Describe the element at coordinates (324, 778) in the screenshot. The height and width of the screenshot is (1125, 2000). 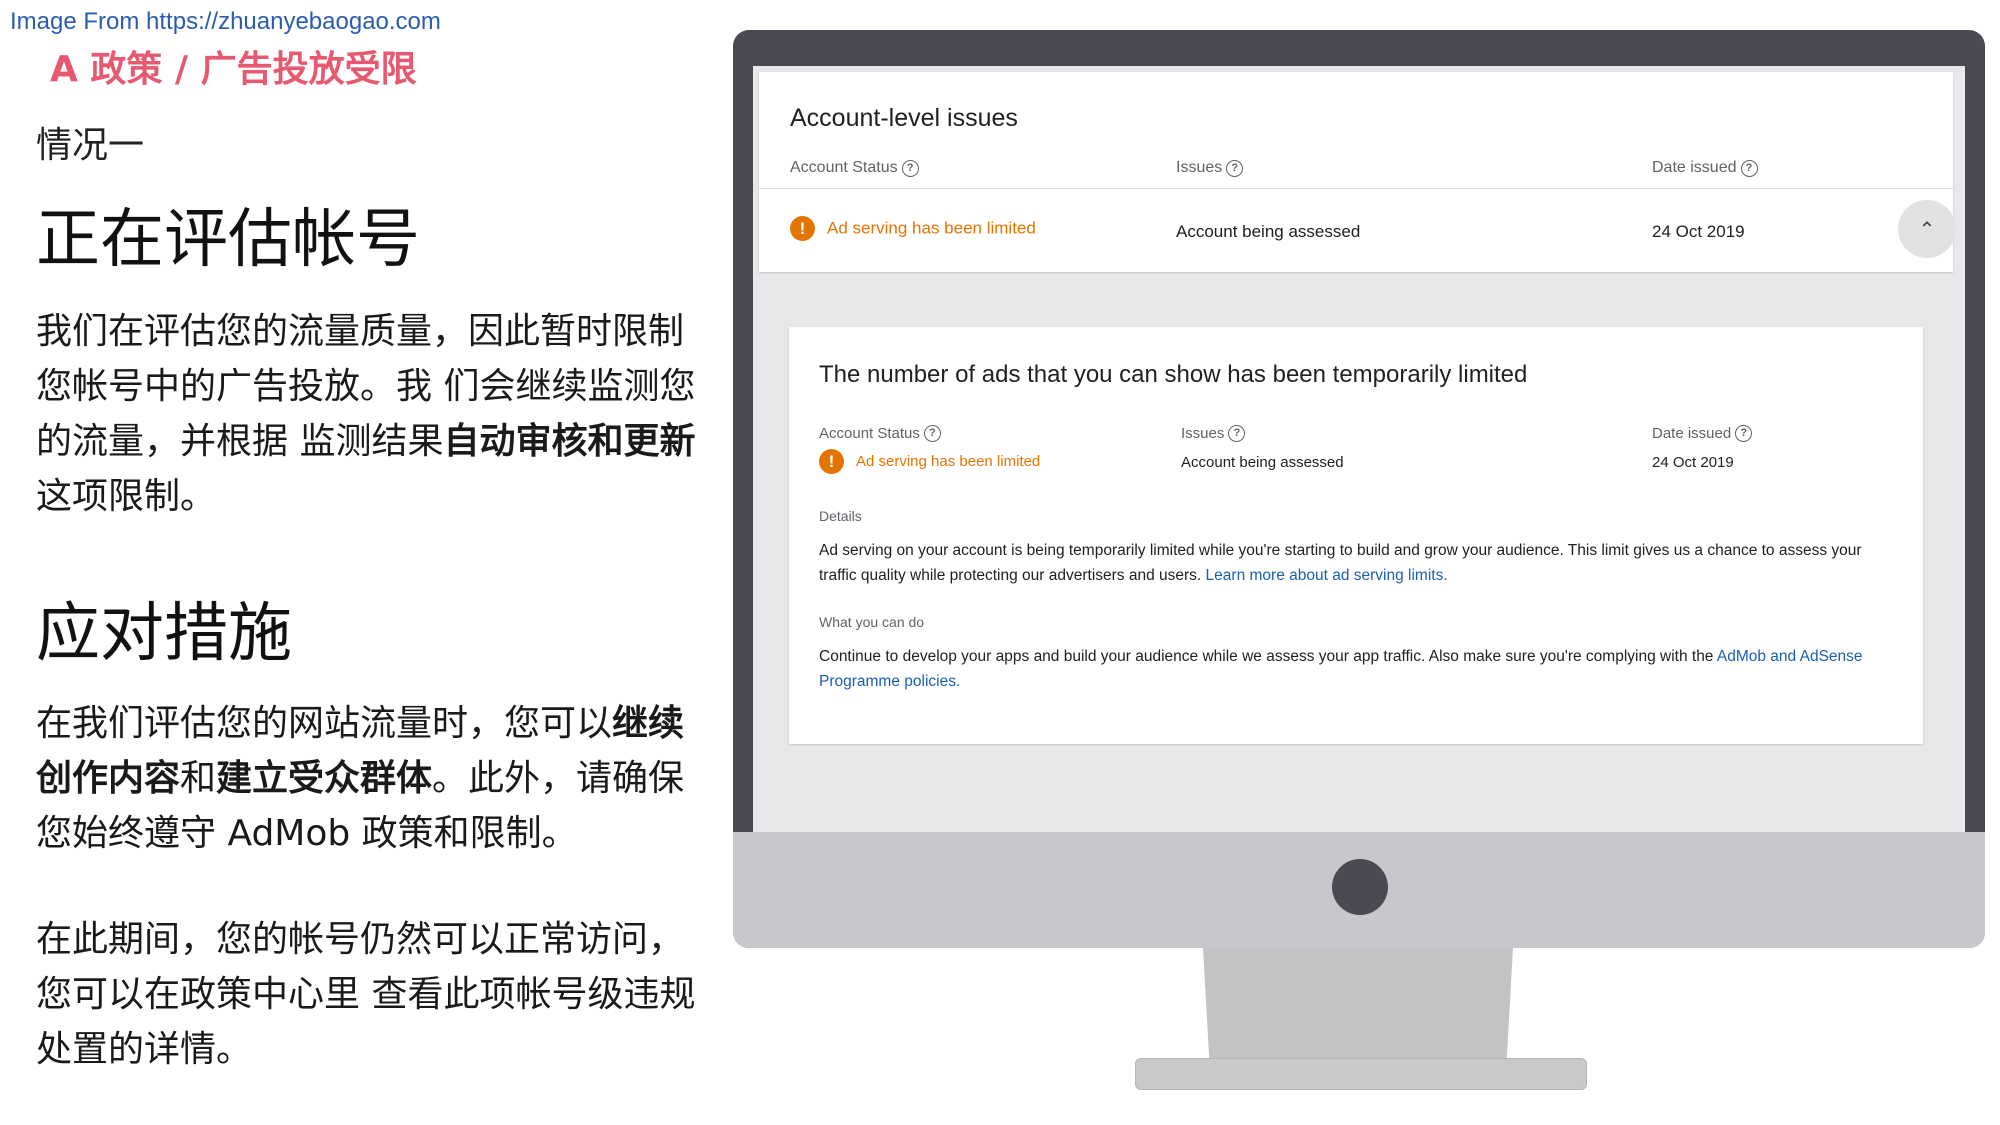
I see `para2-bold-b: 建立受众群体` at that location.